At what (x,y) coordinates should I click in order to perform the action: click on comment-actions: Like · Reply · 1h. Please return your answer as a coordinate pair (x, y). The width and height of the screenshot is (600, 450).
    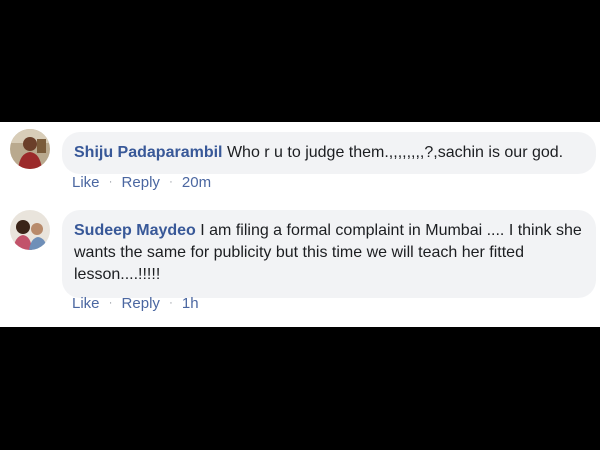
    Looking at the image, I should click on (135, 304).